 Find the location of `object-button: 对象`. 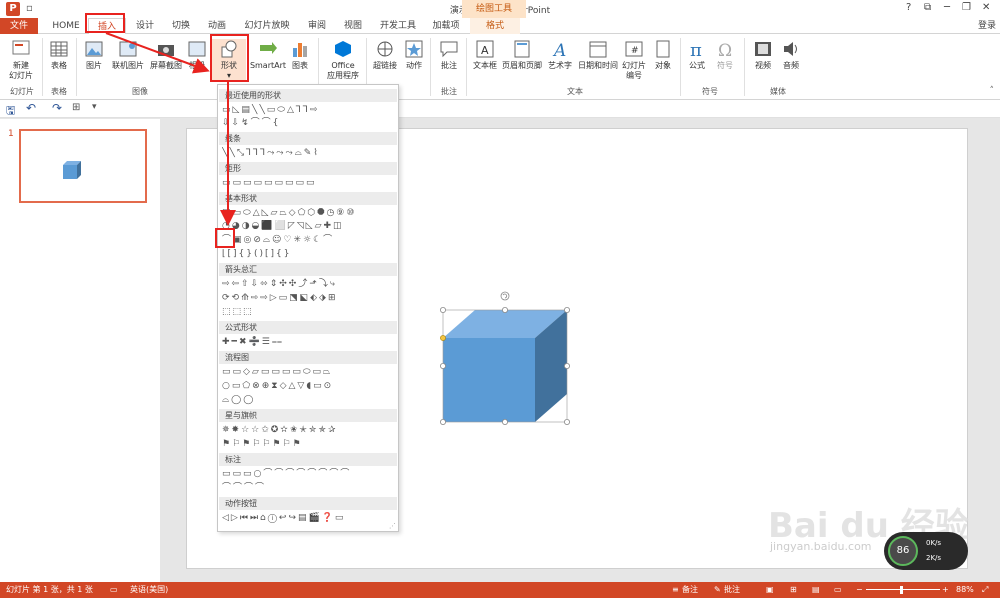

object-button: 对象 is located at coordinates (663, 55).